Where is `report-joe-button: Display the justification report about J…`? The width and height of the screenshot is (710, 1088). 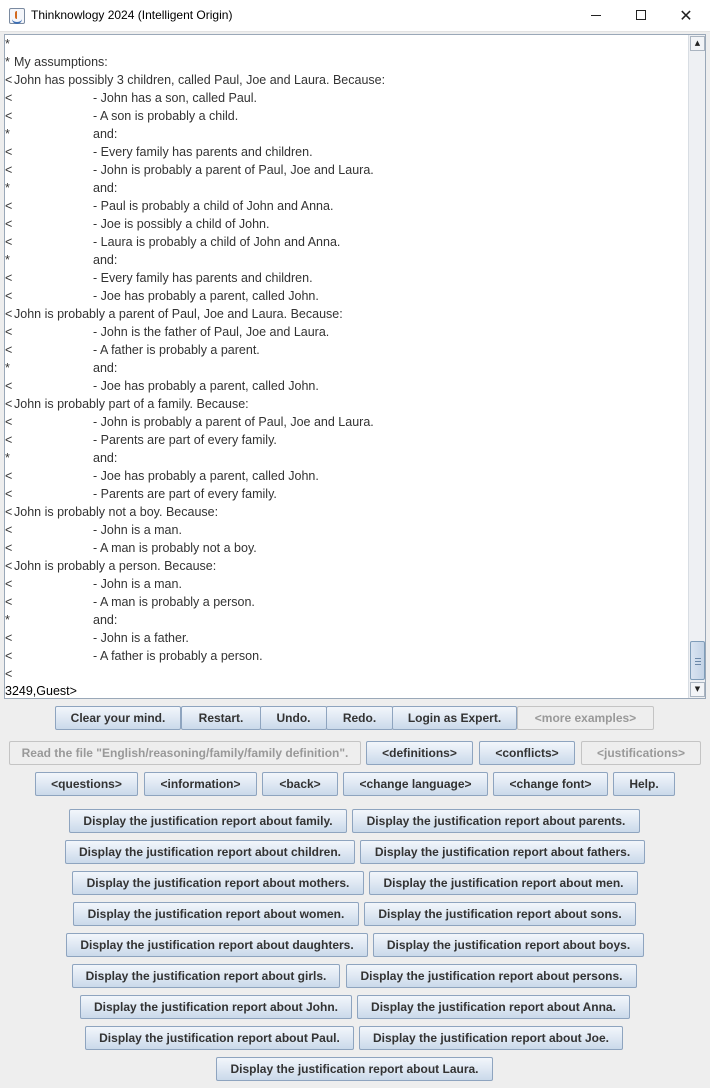
report-joe-button: Display the justification report about J… is located at coordinates (491, 1038).